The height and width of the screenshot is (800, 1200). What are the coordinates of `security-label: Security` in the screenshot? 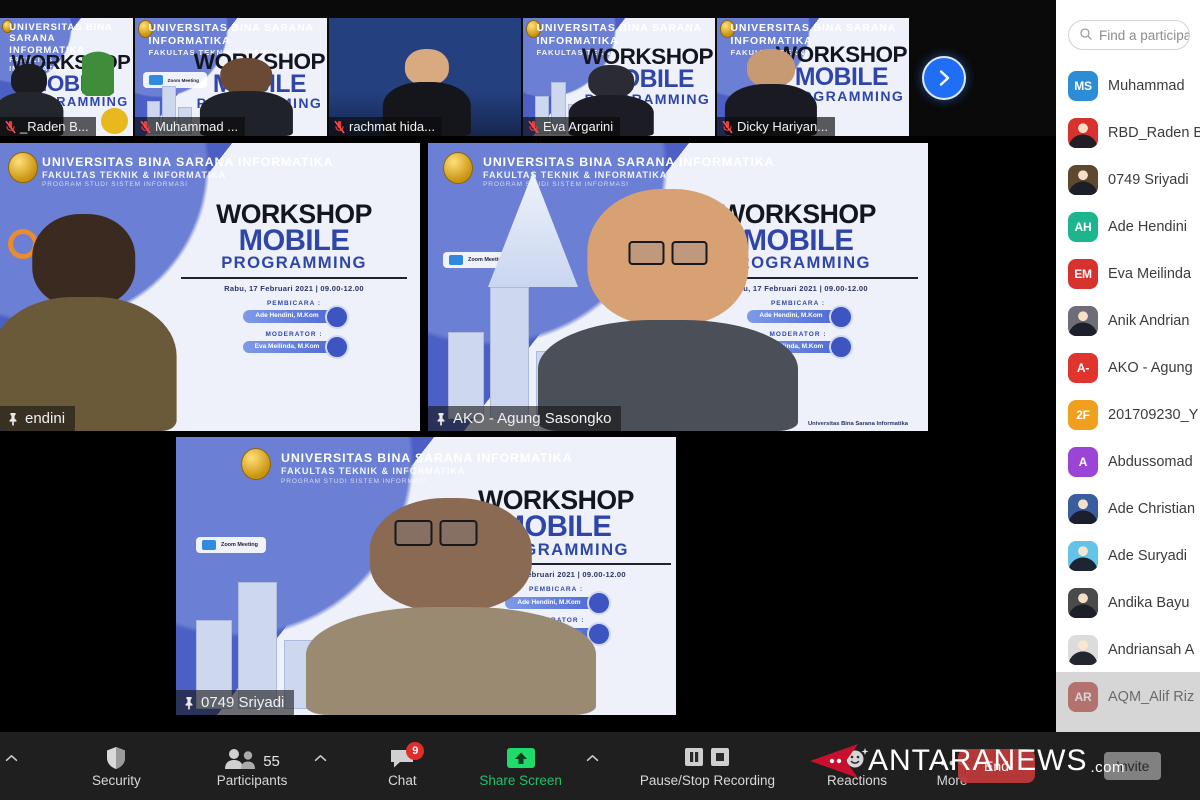 It's located at (116, 781).